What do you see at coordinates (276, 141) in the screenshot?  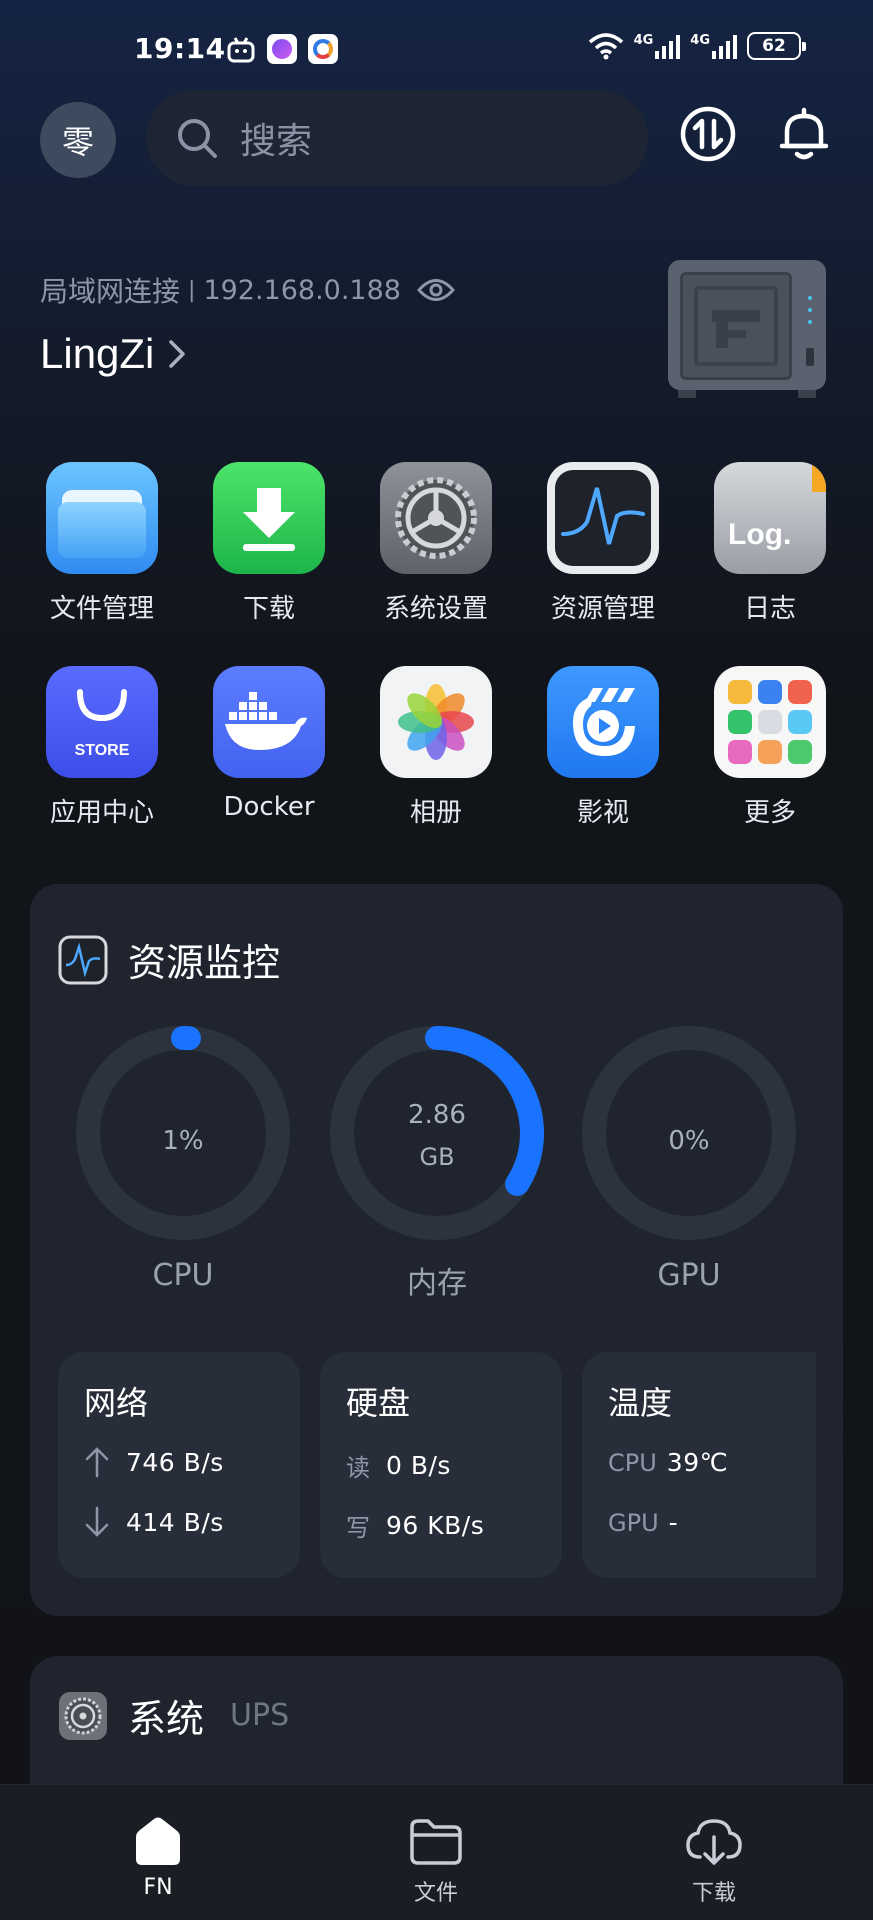 I see `search-placeholder: 搜索` at bounding box center [276, 141].